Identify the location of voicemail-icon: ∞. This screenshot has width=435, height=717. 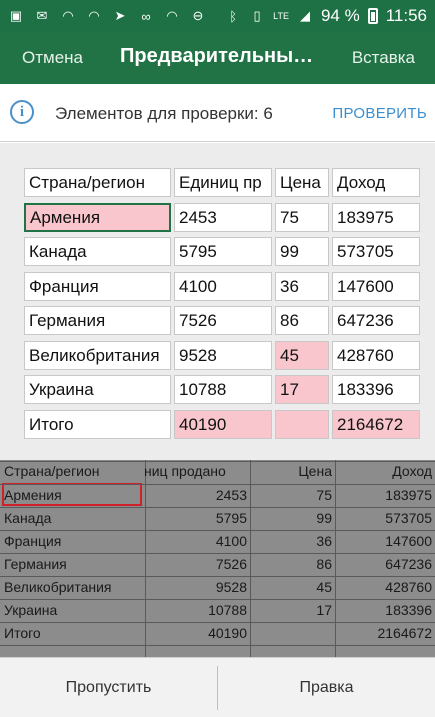
(146, 16).